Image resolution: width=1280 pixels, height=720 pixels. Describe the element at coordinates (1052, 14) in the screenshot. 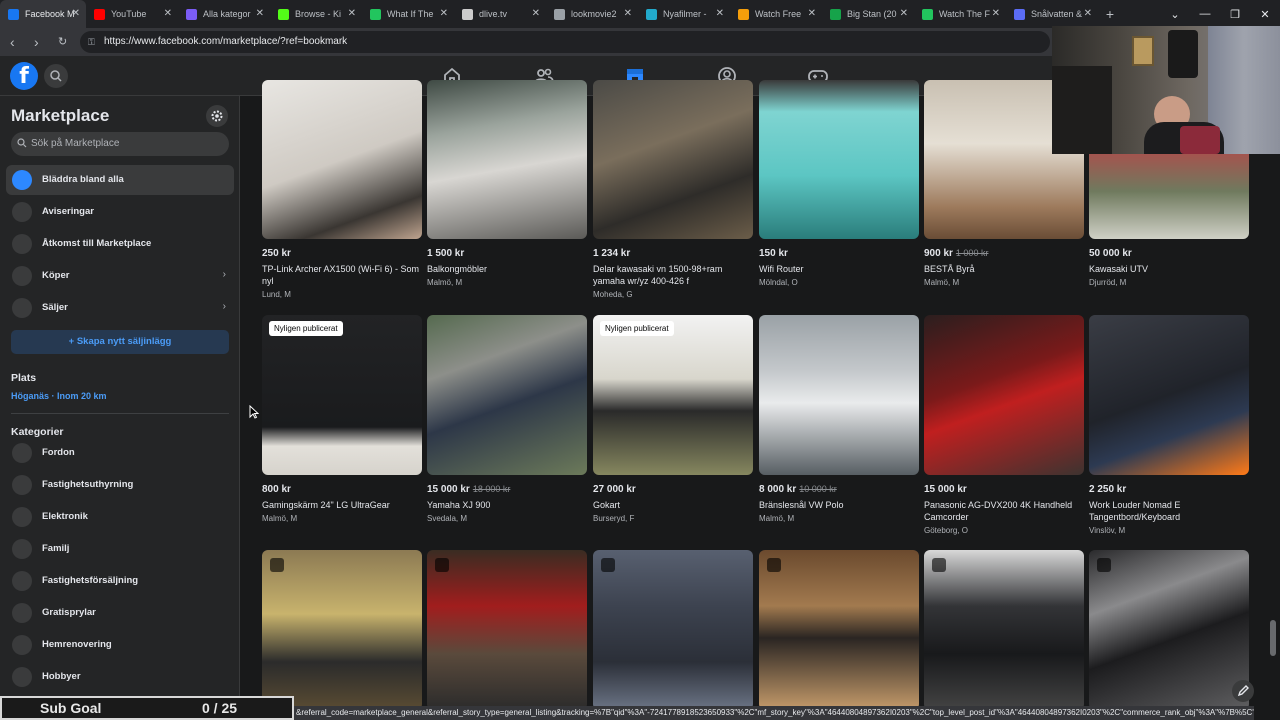

I see `browser-tab: Snålvatten & ✕` at that location.